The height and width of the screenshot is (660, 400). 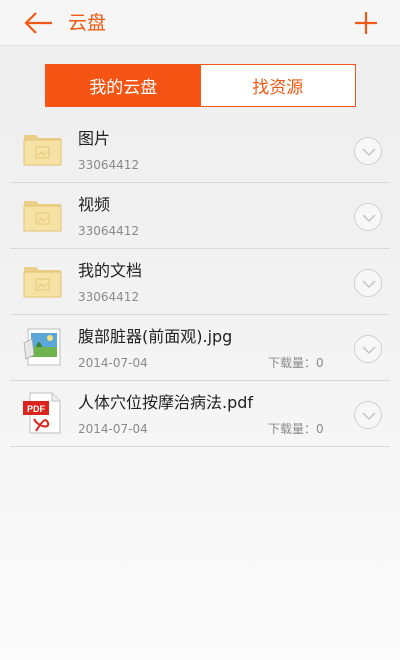 I want to click on file-name: 视频, so click(x=94, y=204).